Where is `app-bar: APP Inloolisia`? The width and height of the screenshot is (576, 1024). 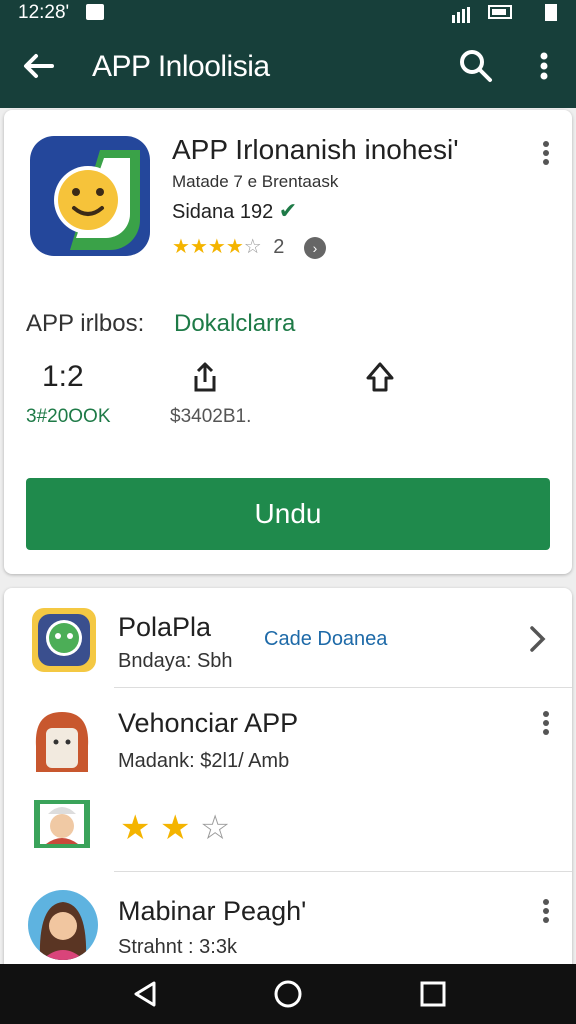 app-bar: APP Inloolisia is located at coordinates (288, 67).